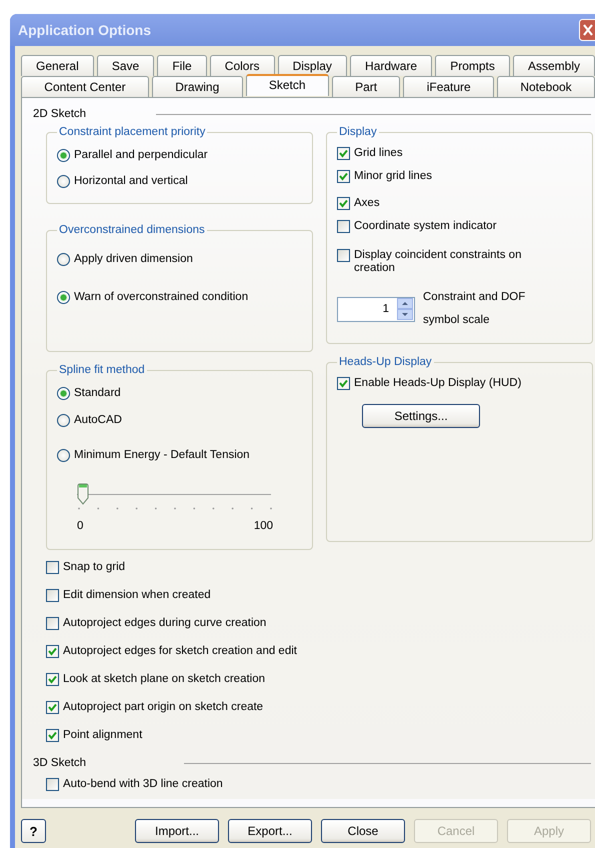 The height and width of the screenshot is (848, 595). Describe the element at coordinates (393, 176) in the screenshot. I see `checkbox-label: Minor grid lines` at that location.